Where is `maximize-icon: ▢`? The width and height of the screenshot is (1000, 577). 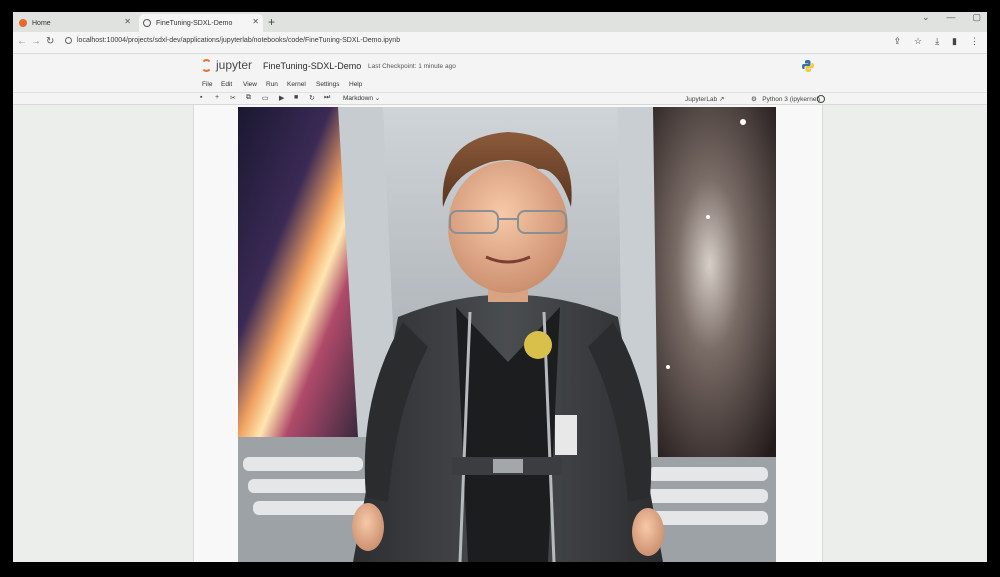
maximize-icon: ▢ is located at coordinates (976, 17).